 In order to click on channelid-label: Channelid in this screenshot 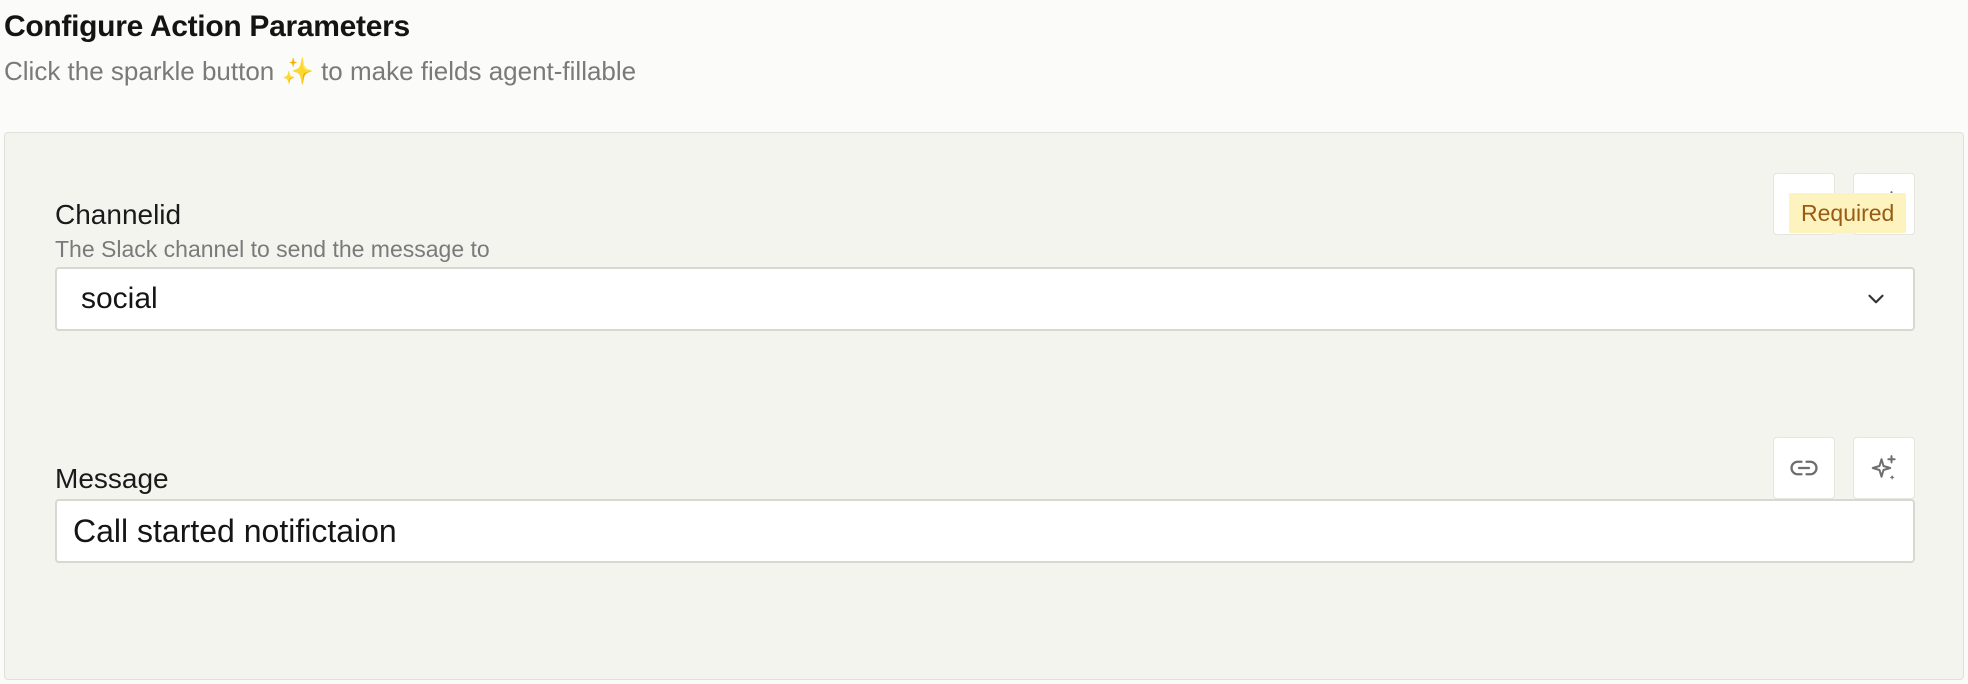, I will do `click(118, 214)`.